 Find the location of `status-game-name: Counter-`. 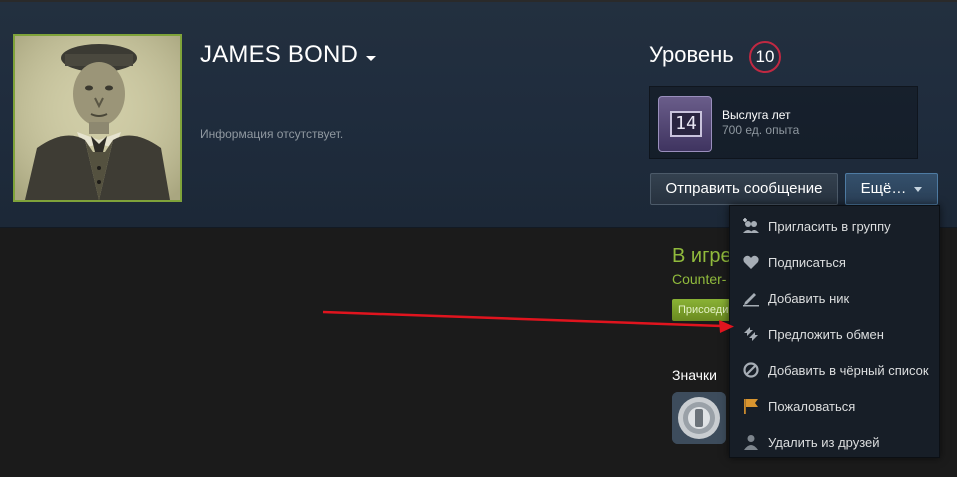

status-game-name: Counter- is located at coordinates (699, 279).